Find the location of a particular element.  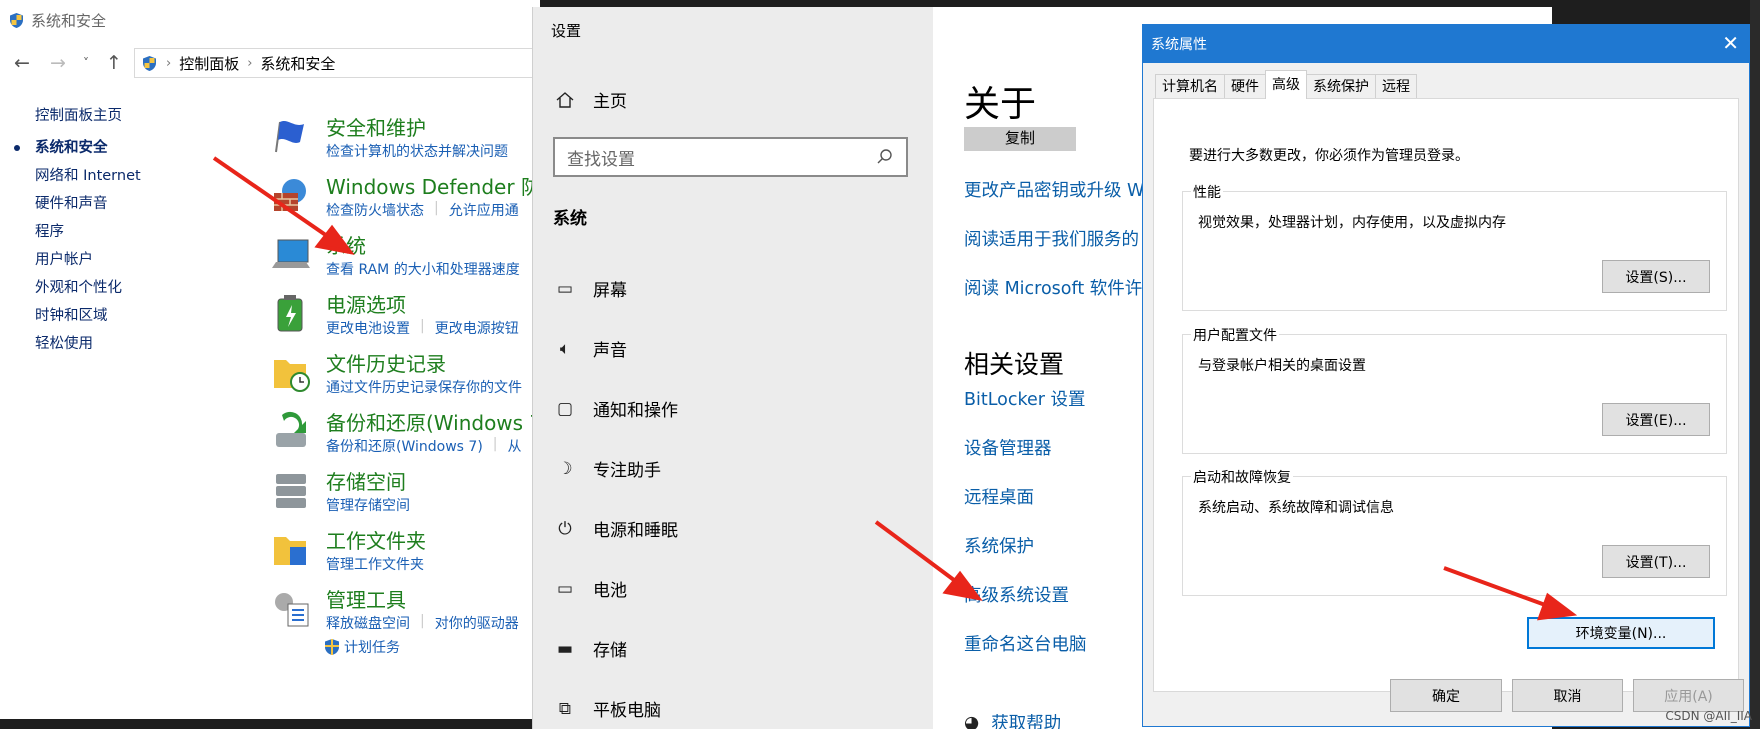

tab-hardware: 硬件 is located at coordinates (1245, 86).